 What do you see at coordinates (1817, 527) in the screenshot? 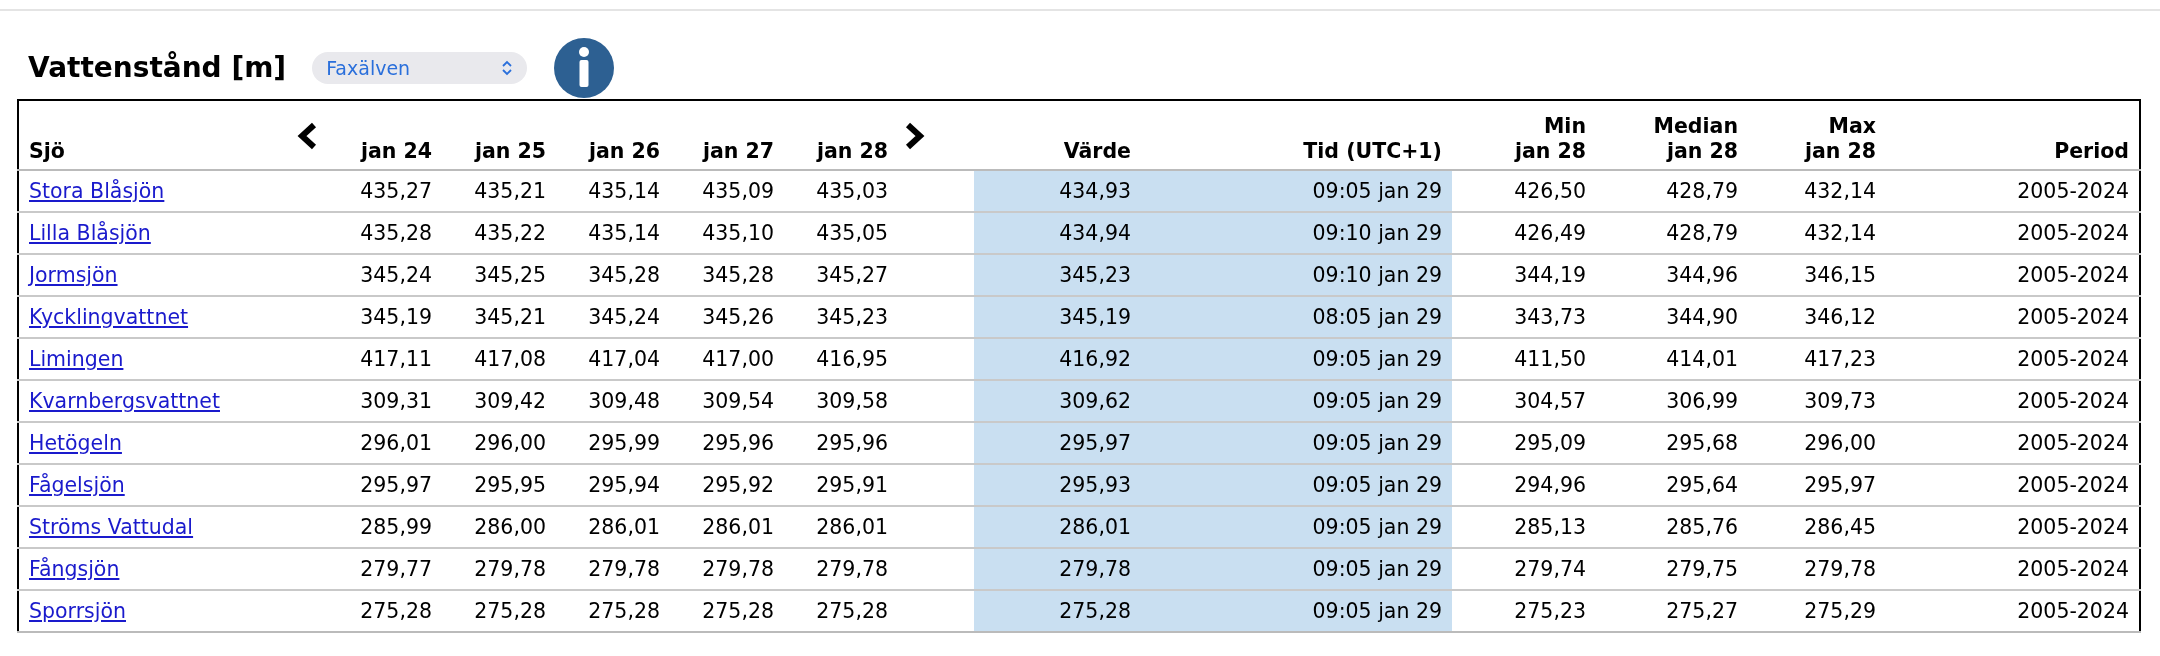
I see `table-cell: 286,45` at bounding box center [1817, 527].